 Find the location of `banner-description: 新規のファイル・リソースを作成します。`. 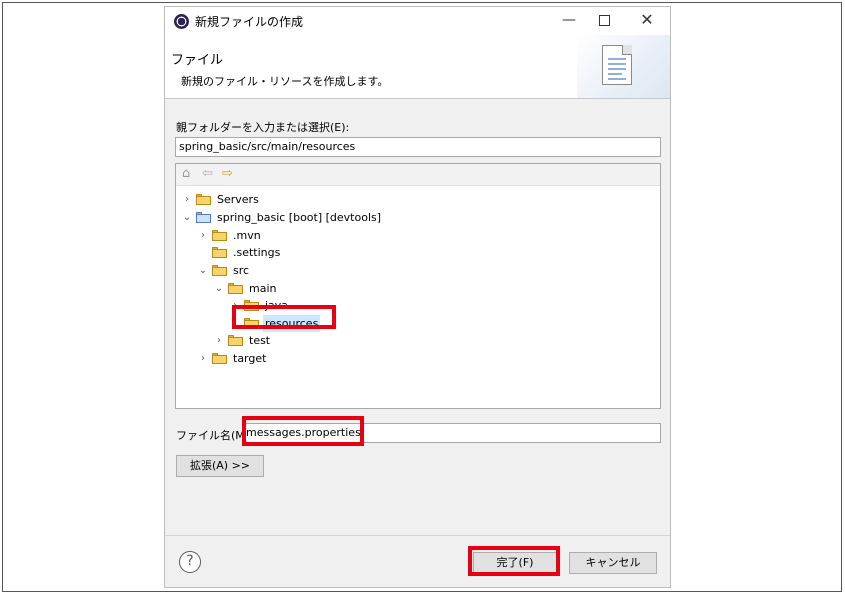

banner-description: 新規のファイル・リソースを作成します。 is located at coordinates (285, 81).